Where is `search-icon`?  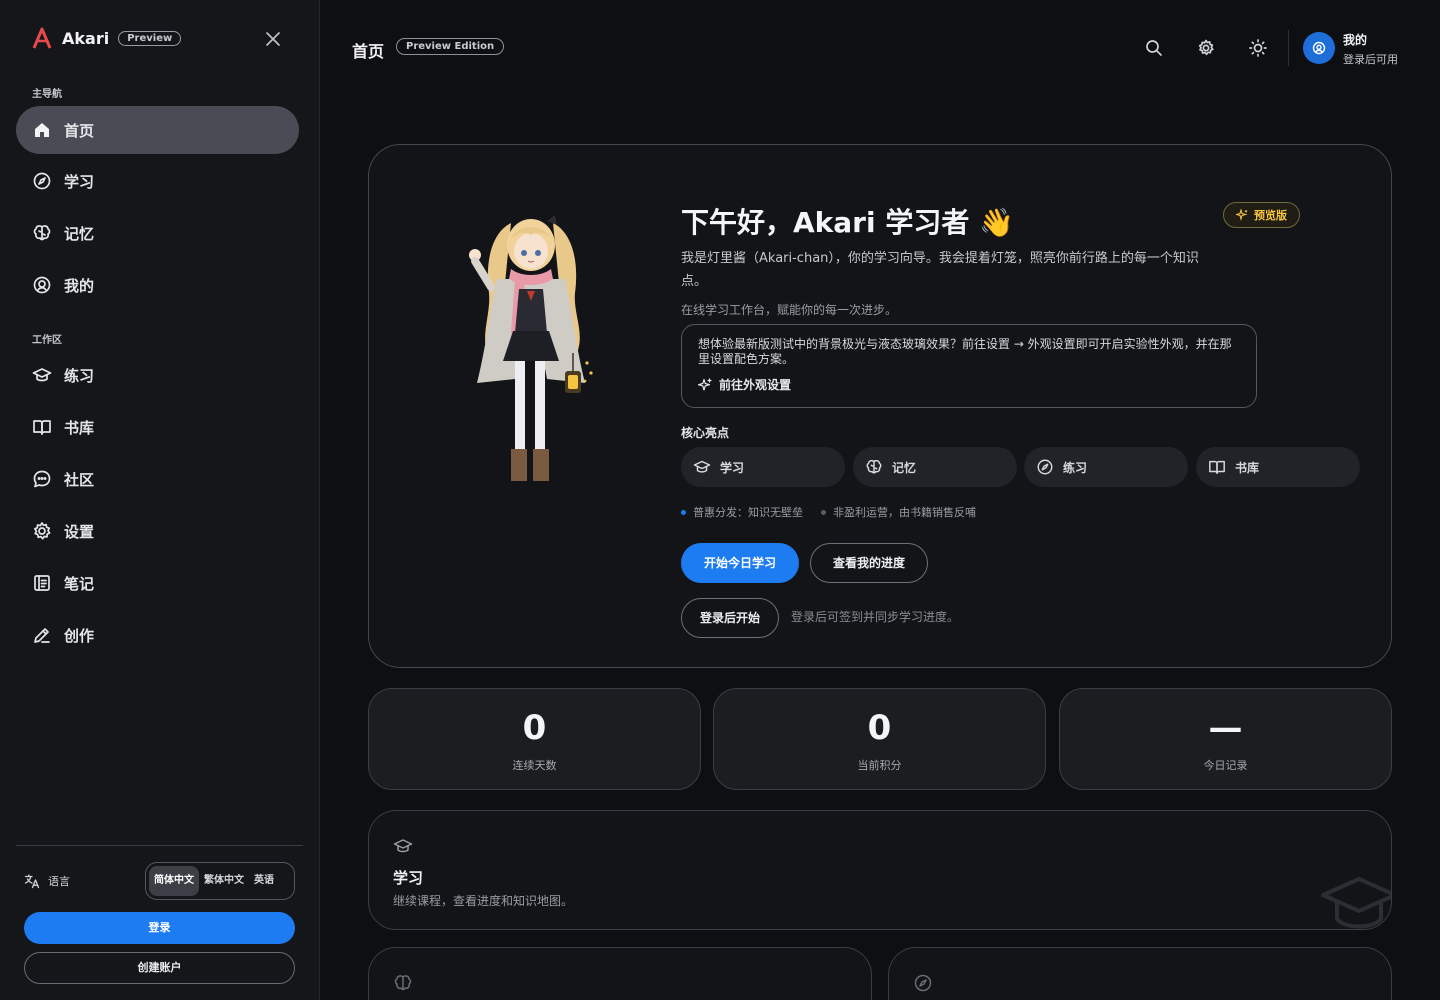
search-icon is located at coordinates (1154, 48).